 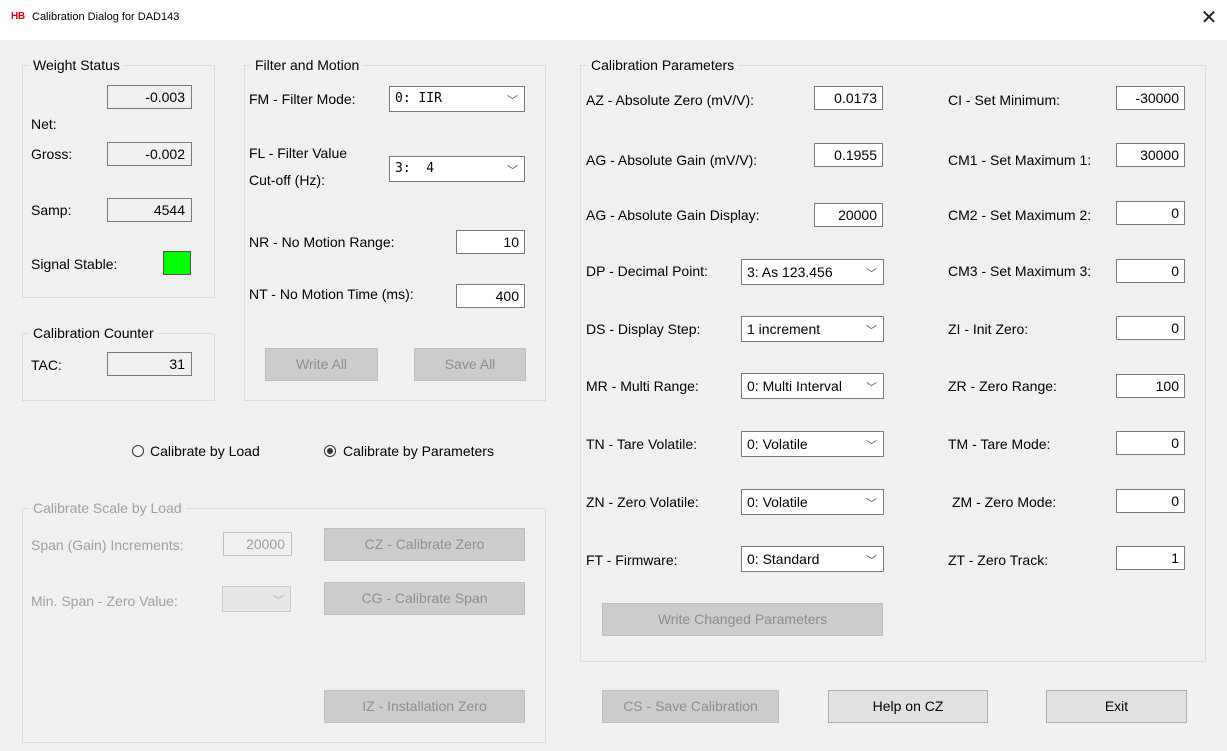 What do you see at coordinates (1209, 18) in the screenshot?
I see `close-icon: ✕` at bounding box center [1209, 18].